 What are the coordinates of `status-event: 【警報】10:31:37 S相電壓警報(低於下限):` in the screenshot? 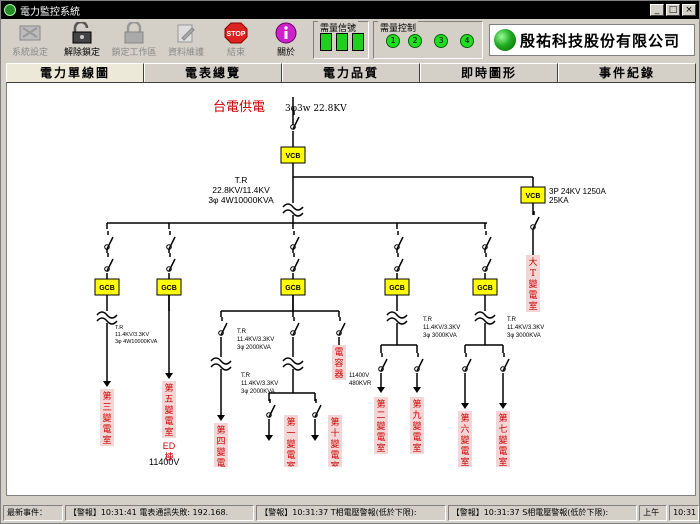 It's located at (542, 513).